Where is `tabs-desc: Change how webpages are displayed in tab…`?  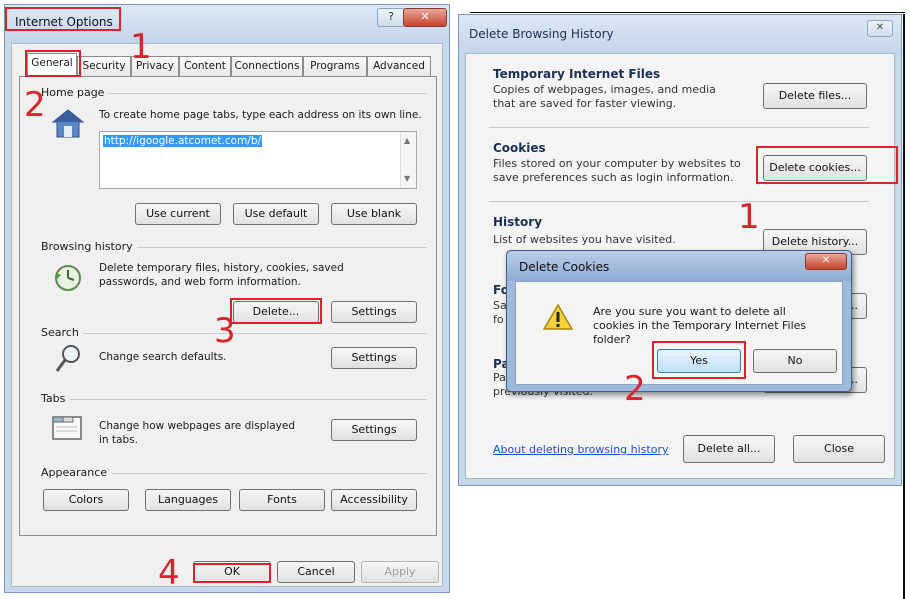
tabs-desc: Change how webpages are displayed in tab… is located at coordinates (197, 433).